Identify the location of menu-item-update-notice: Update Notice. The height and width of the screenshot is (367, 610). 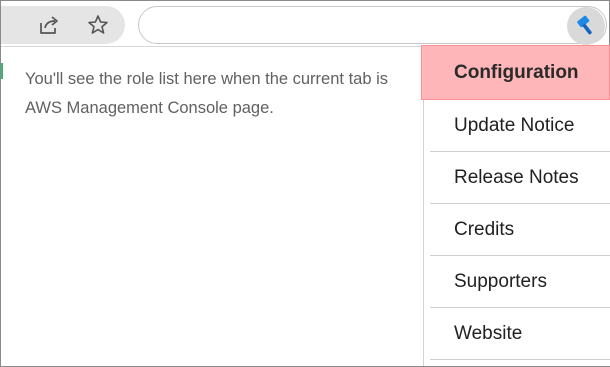
(520, 126).